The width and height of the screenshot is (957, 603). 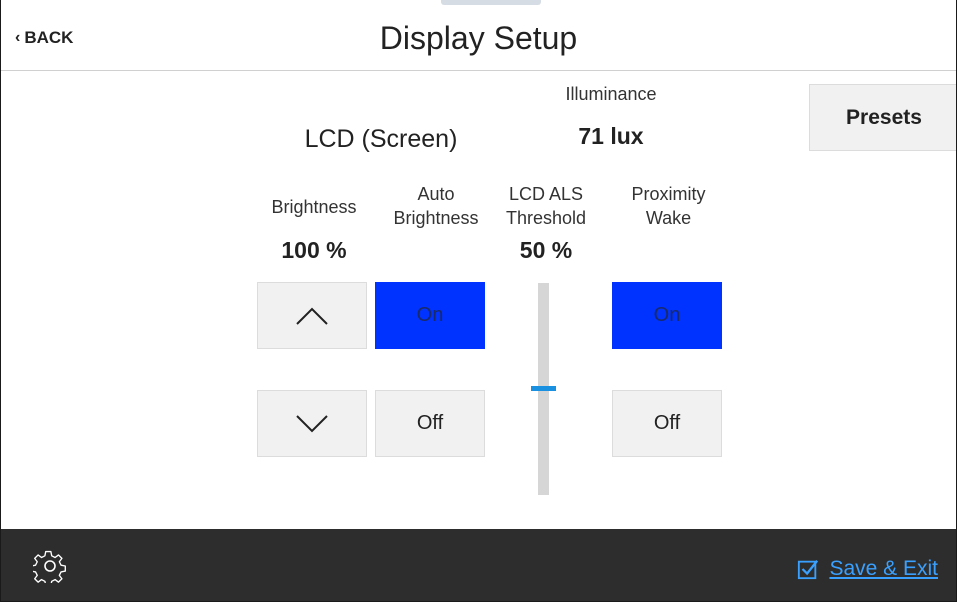 I want to click on brightness-value: 100 %, so click(x=314, y=250).